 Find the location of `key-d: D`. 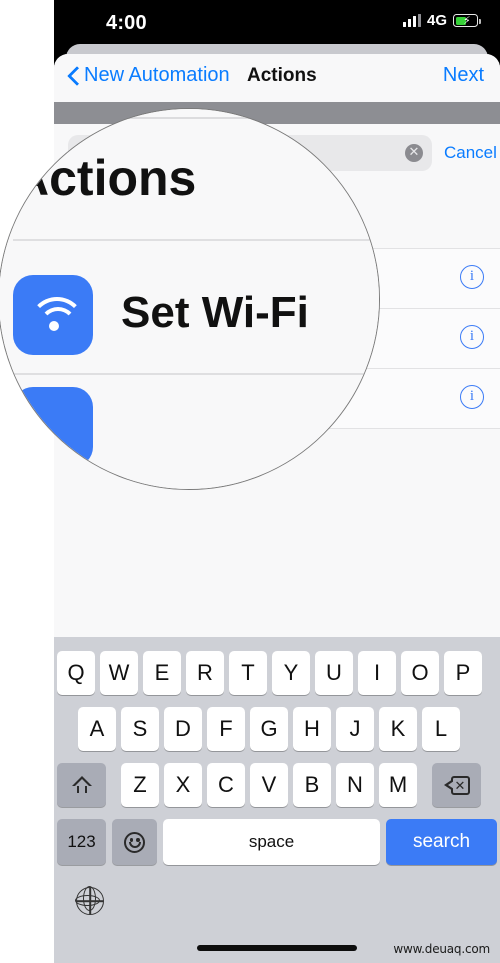

key-d: D is located at coordinates (183, 729).